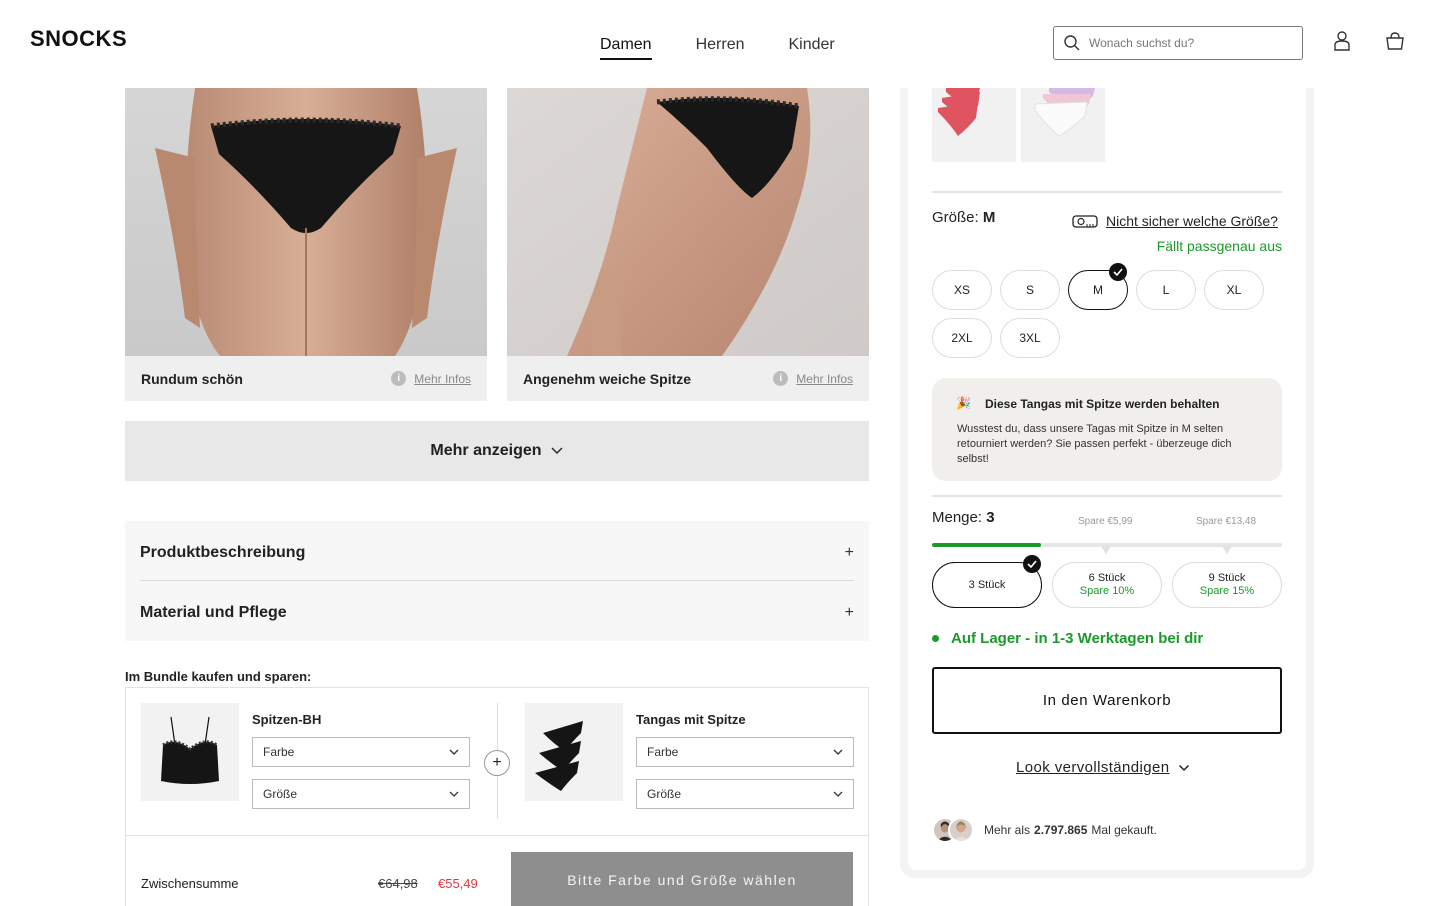 This screenshot has height=906, width=1440. Describe the element at coordinates (1030, 338) in the screenshot. I see `size-option-3xl: 3XL` at that location.